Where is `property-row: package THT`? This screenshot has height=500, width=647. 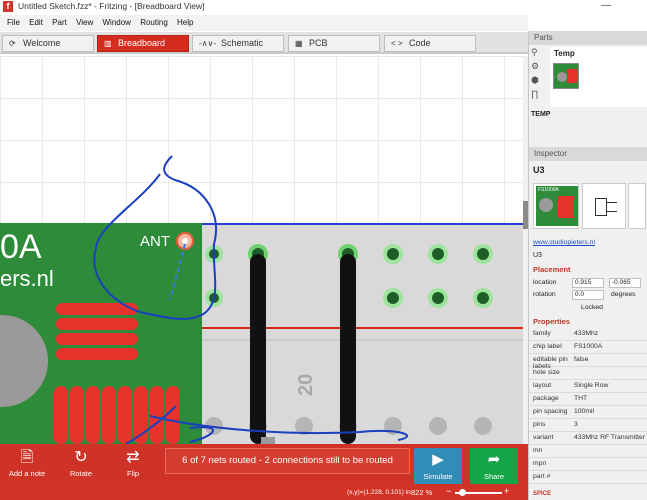 property-row: package THT is located at coordinates (588, 399).